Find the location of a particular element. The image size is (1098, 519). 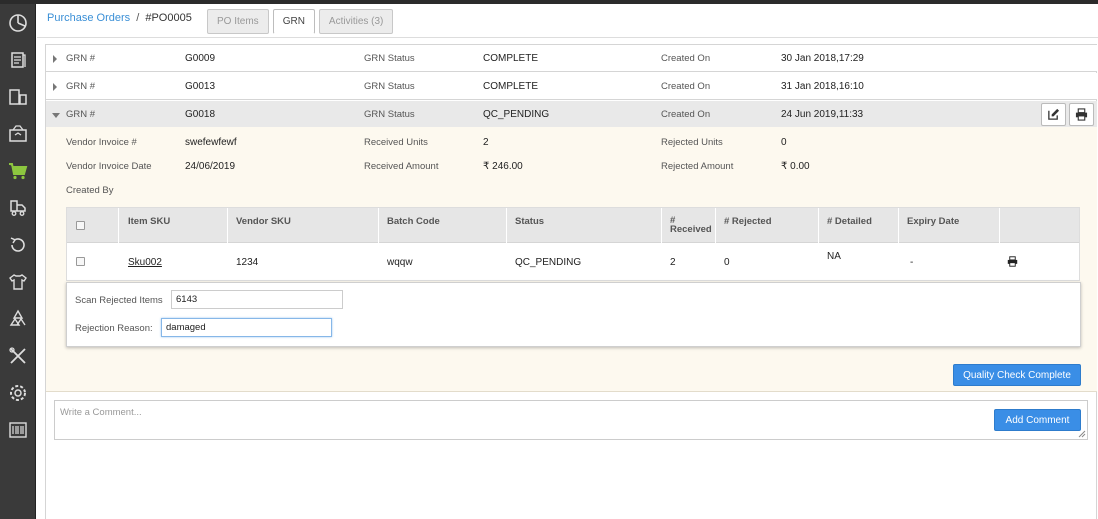

received-amount-value: ₹ 246.00 is located at coordinates (503, 166).